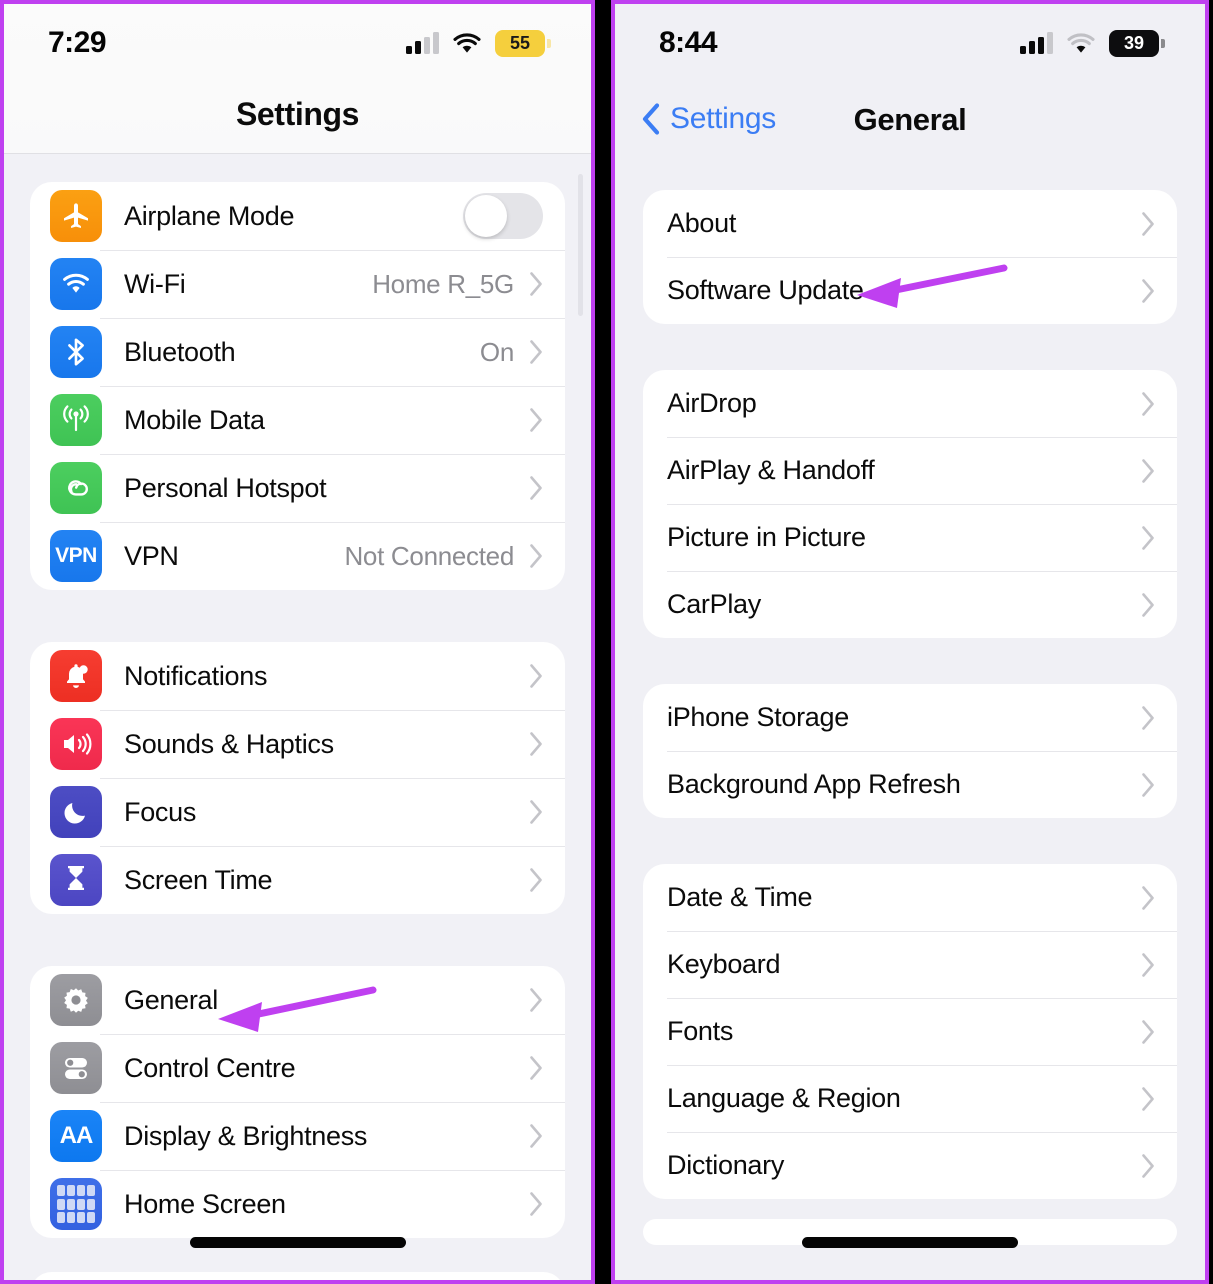  What do you see at coordinates (910, 897) in the screenshot?
I see `row-date-time: Date & Time` at bounding box center [910, 897].